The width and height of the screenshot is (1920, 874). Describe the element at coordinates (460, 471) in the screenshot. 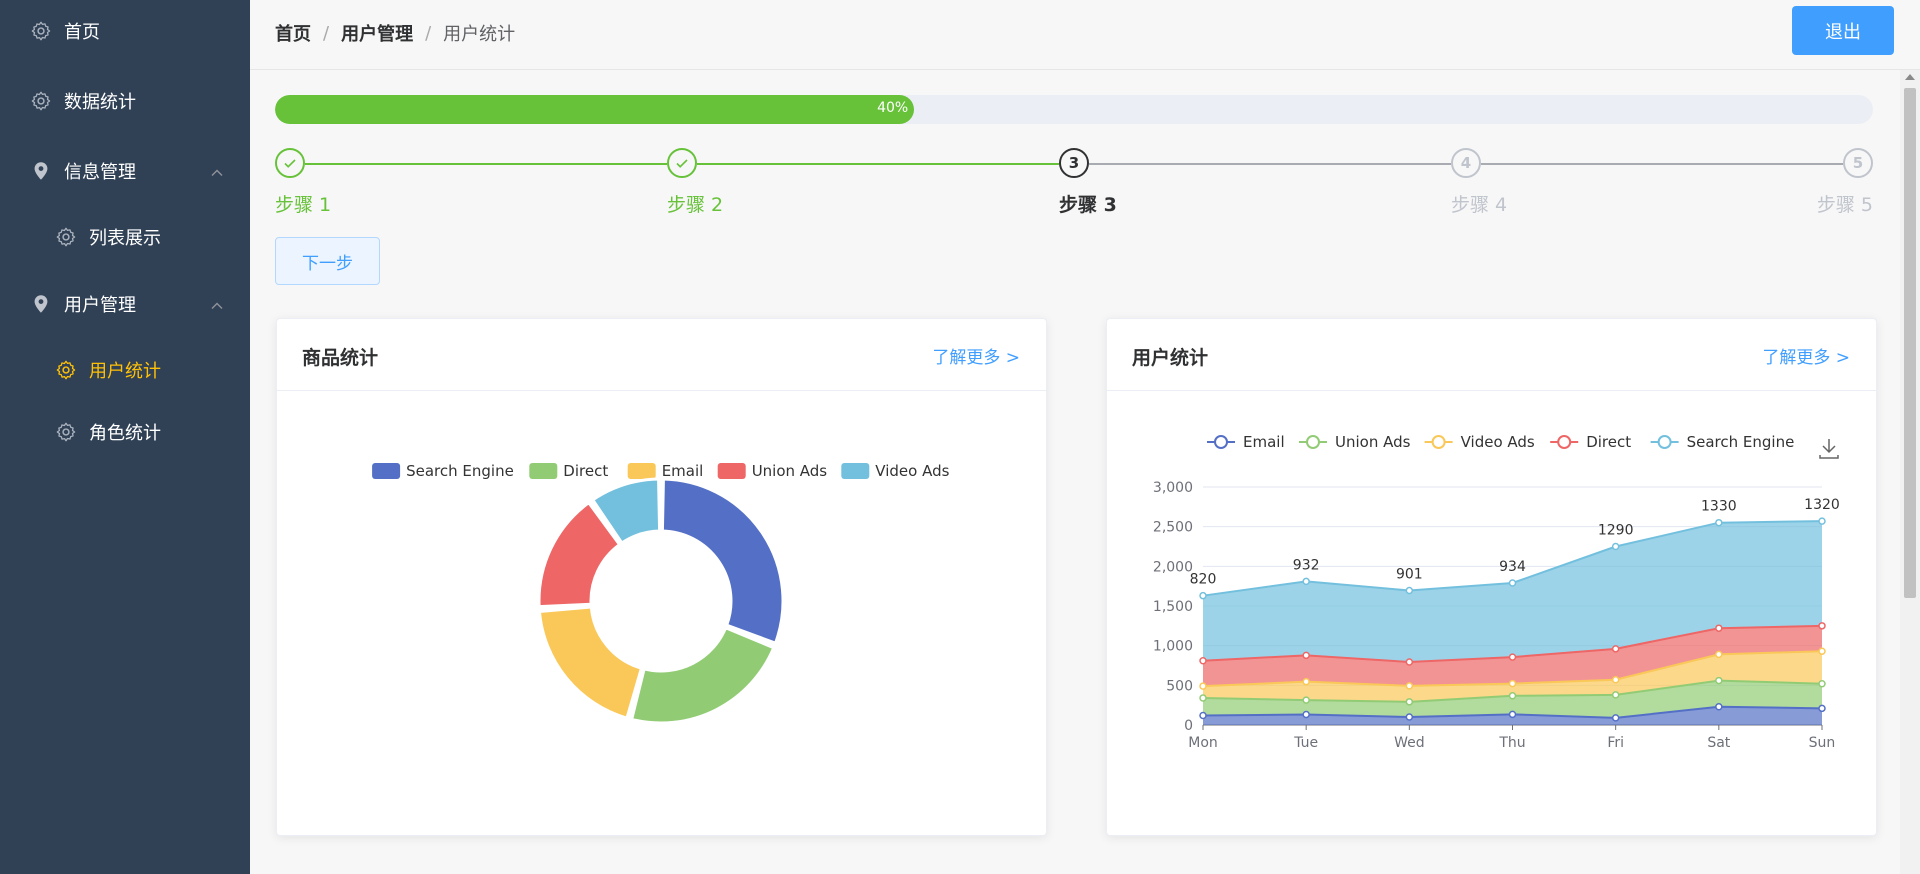

I see `legend-label: Search Engine` at that location.